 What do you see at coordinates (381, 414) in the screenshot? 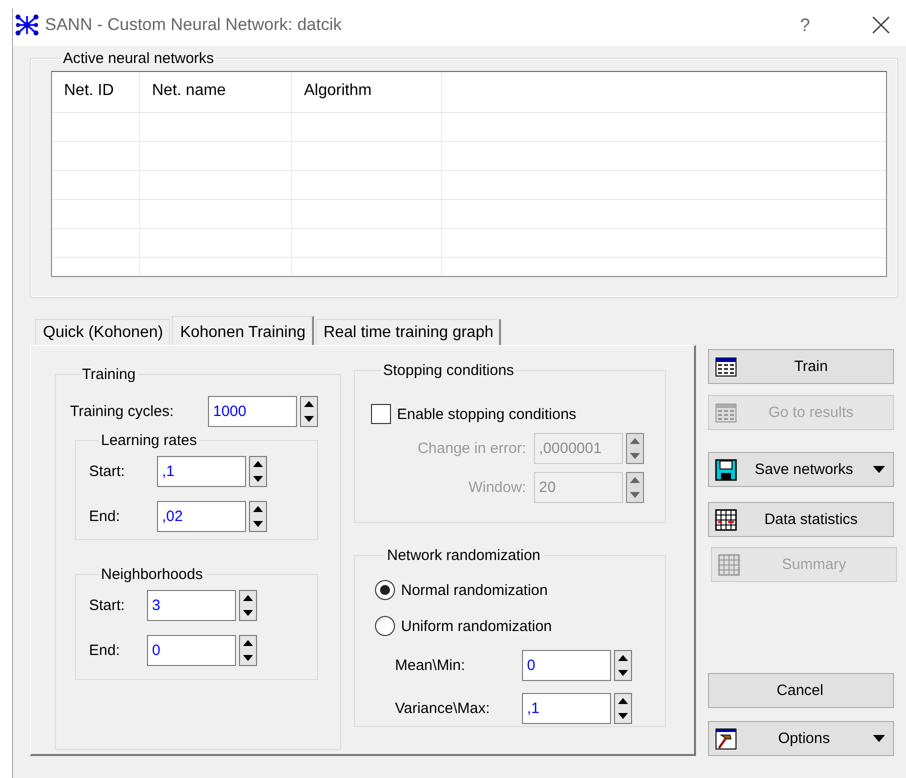
I see `checkbox` at bounding box center [381, 414].